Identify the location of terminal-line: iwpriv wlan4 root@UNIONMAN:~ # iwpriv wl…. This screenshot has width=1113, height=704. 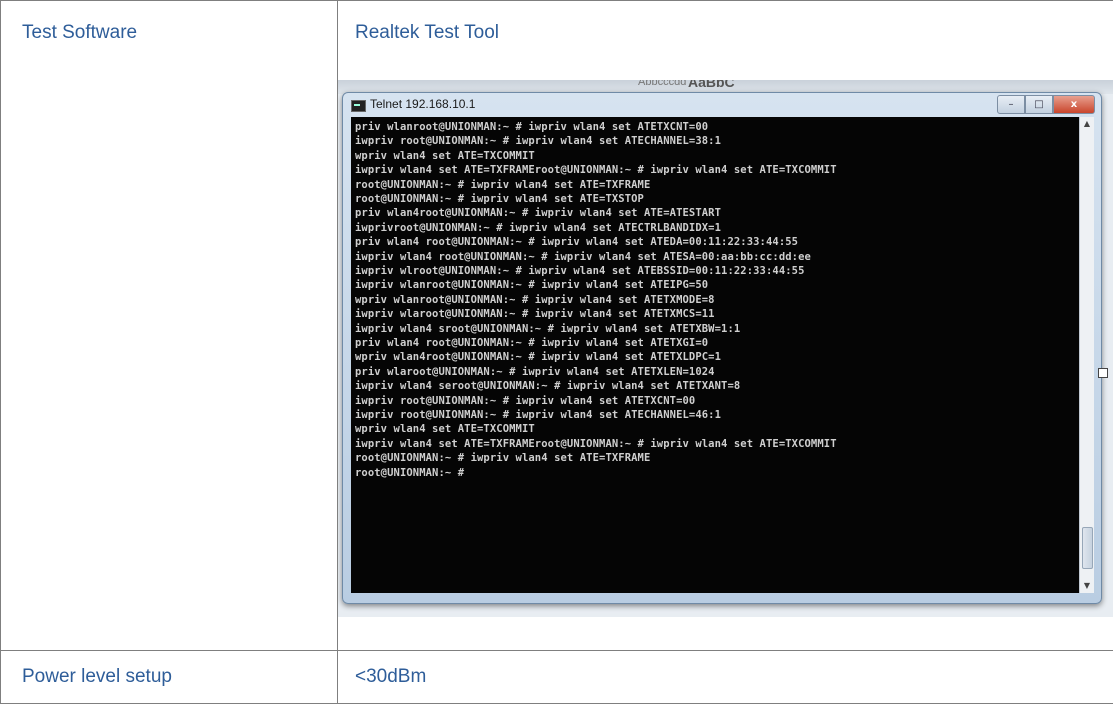
(583, 256).